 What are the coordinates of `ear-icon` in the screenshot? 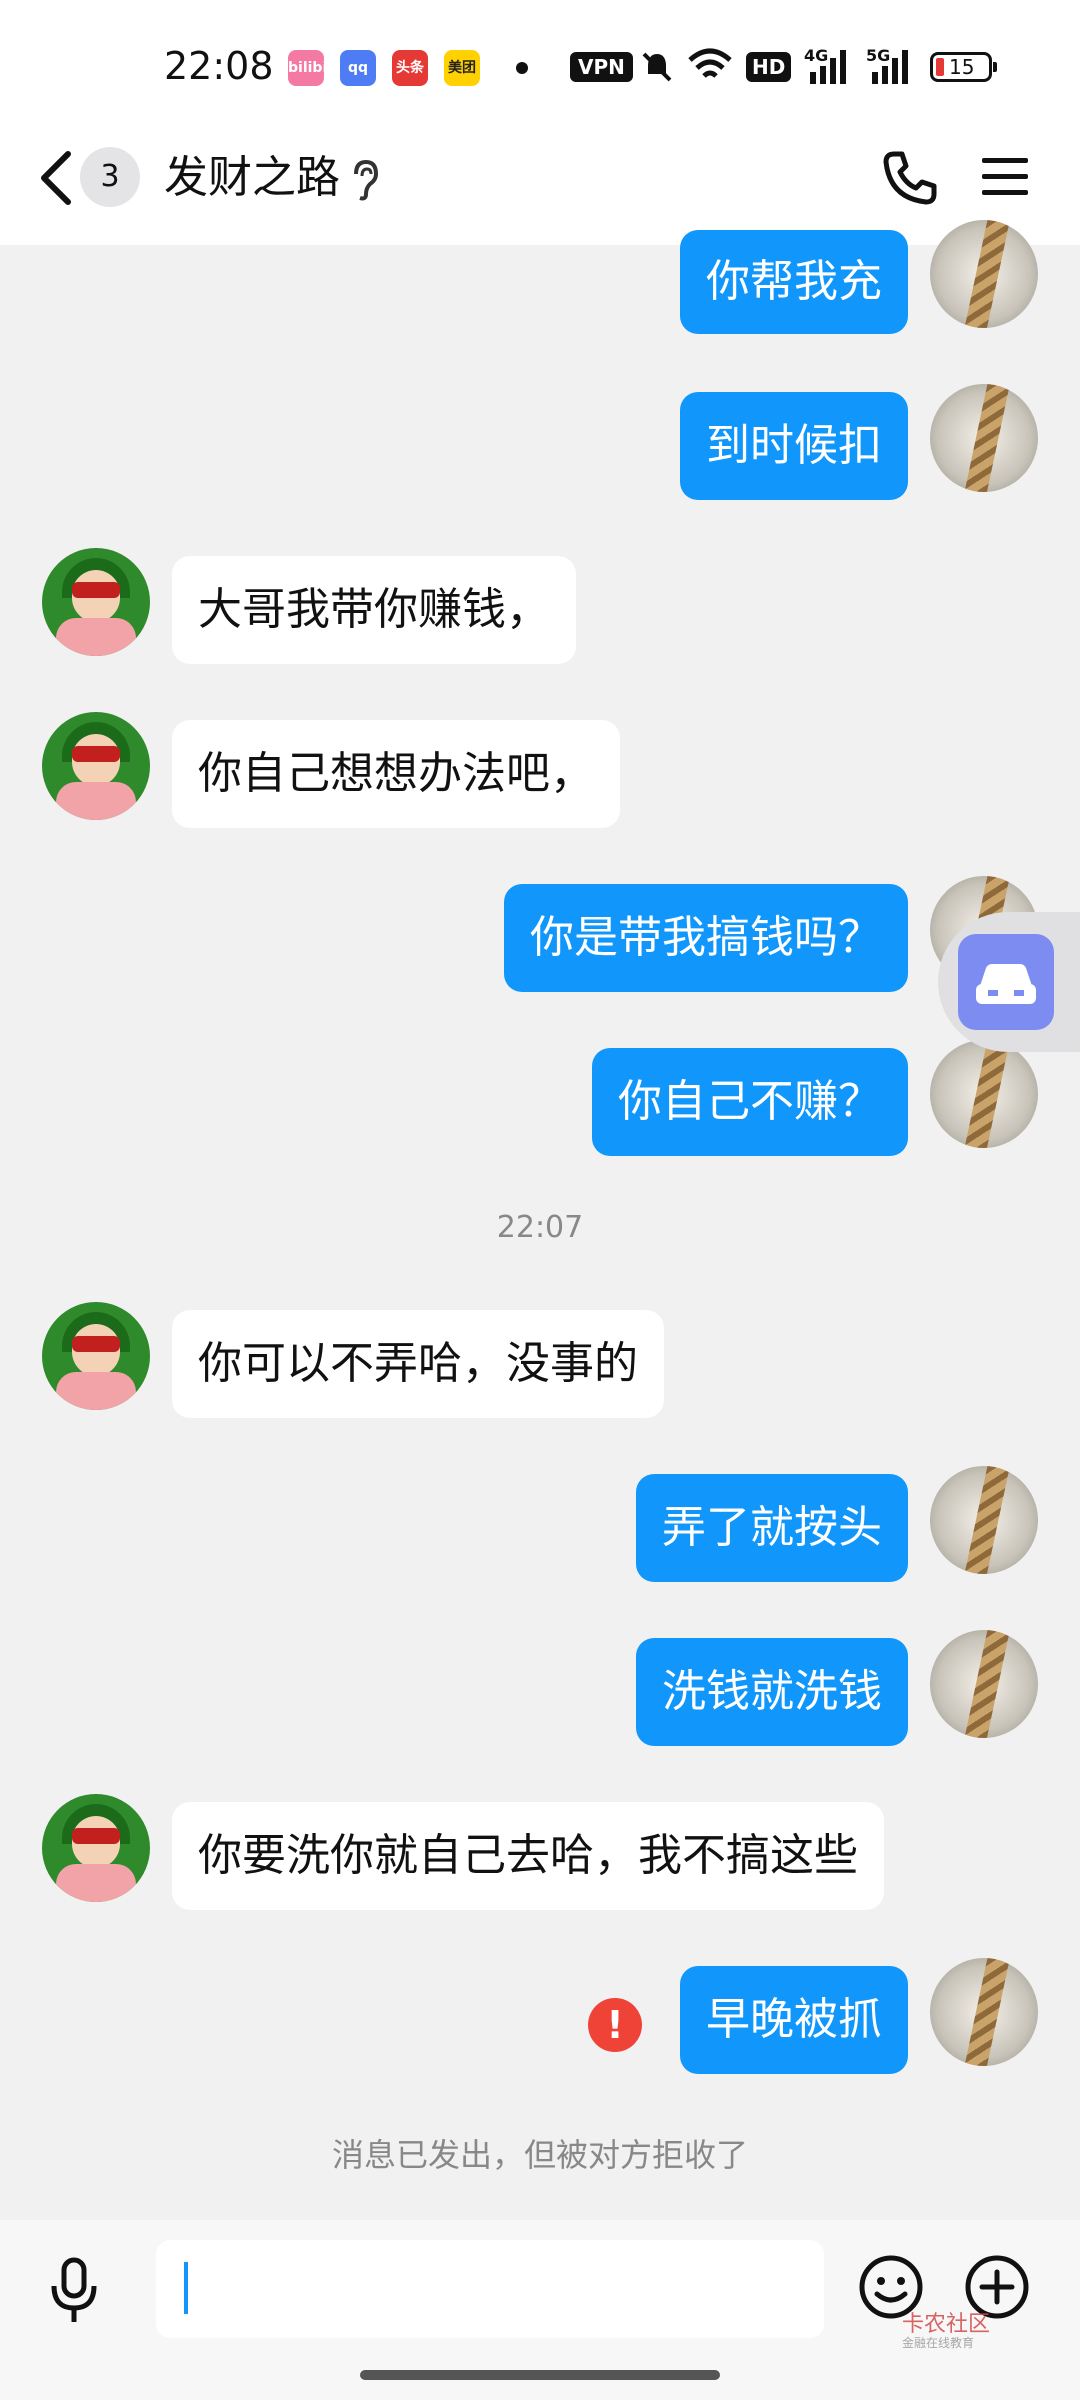 It's located at (365, 180).